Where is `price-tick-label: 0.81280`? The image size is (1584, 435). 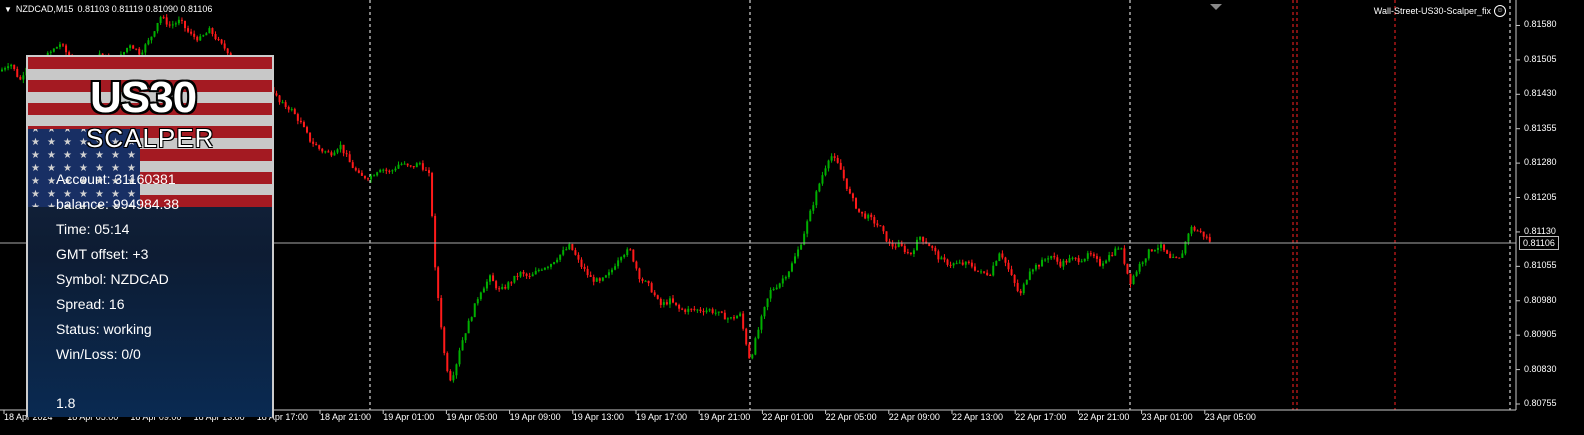 price-tick-label: 0.81280 is located at coordinates (1540, 162).